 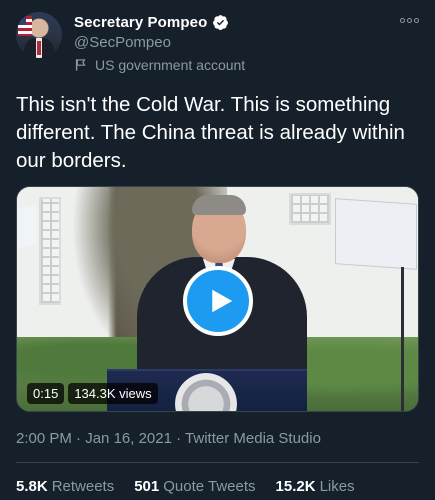 I want to click on avatar, so click(x=39, y=35).